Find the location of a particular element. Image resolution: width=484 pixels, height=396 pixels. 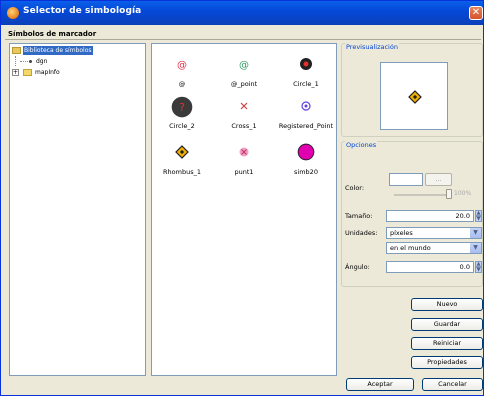

units-select: píxeles ▼ is located at coordinates (434, 233).